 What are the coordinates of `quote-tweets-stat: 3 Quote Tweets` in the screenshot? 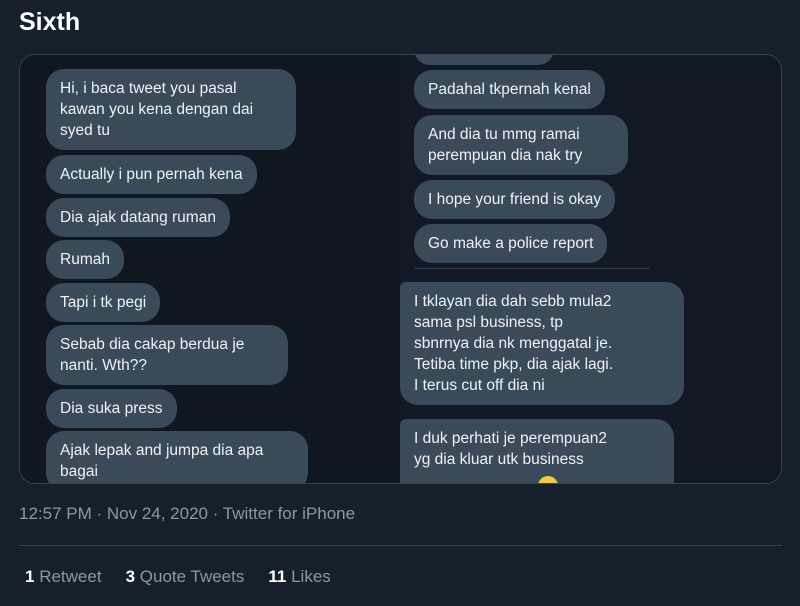 It's located at (185, 577).